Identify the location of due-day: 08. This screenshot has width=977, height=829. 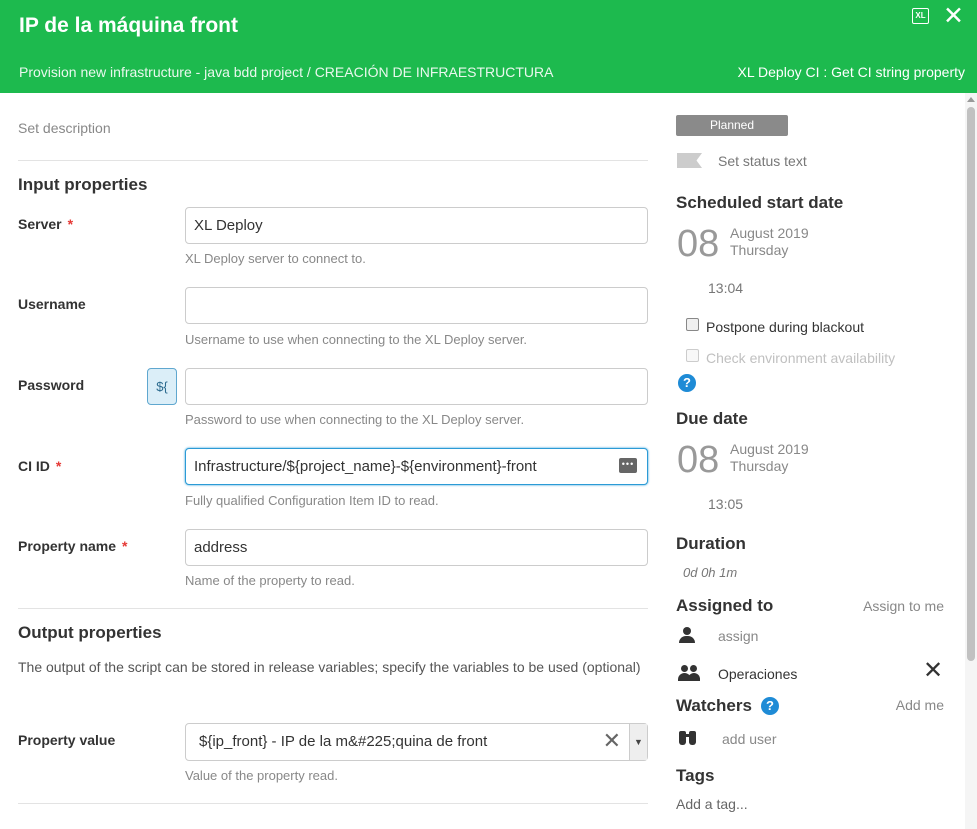
(698, 460).